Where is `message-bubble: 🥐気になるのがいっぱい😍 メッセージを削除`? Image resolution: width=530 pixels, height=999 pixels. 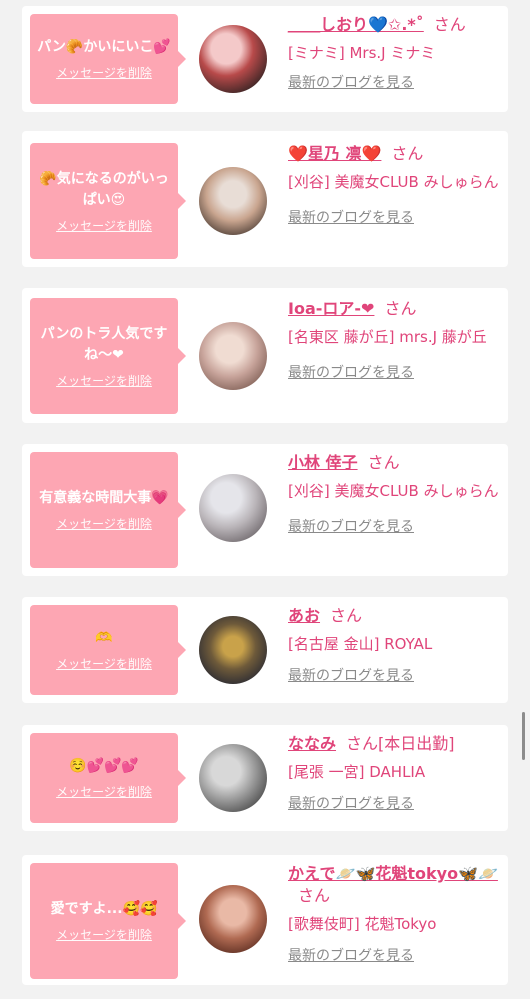 message-bubble: 🥐気になるのがいっぱい😍 メッセージを削除 is located at coordinates (108, 201).